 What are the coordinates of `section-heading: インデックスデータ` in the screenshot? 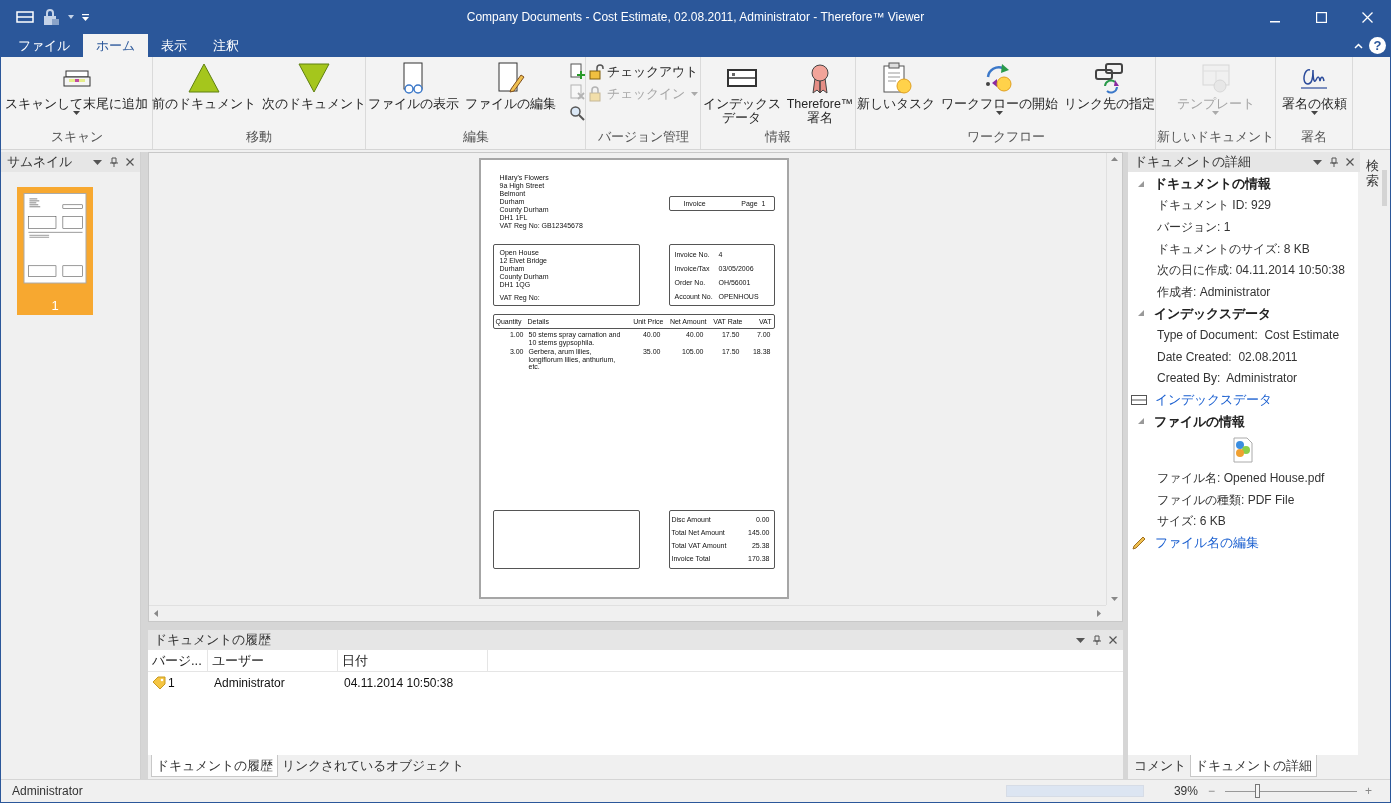 It's located at (1212, 313).